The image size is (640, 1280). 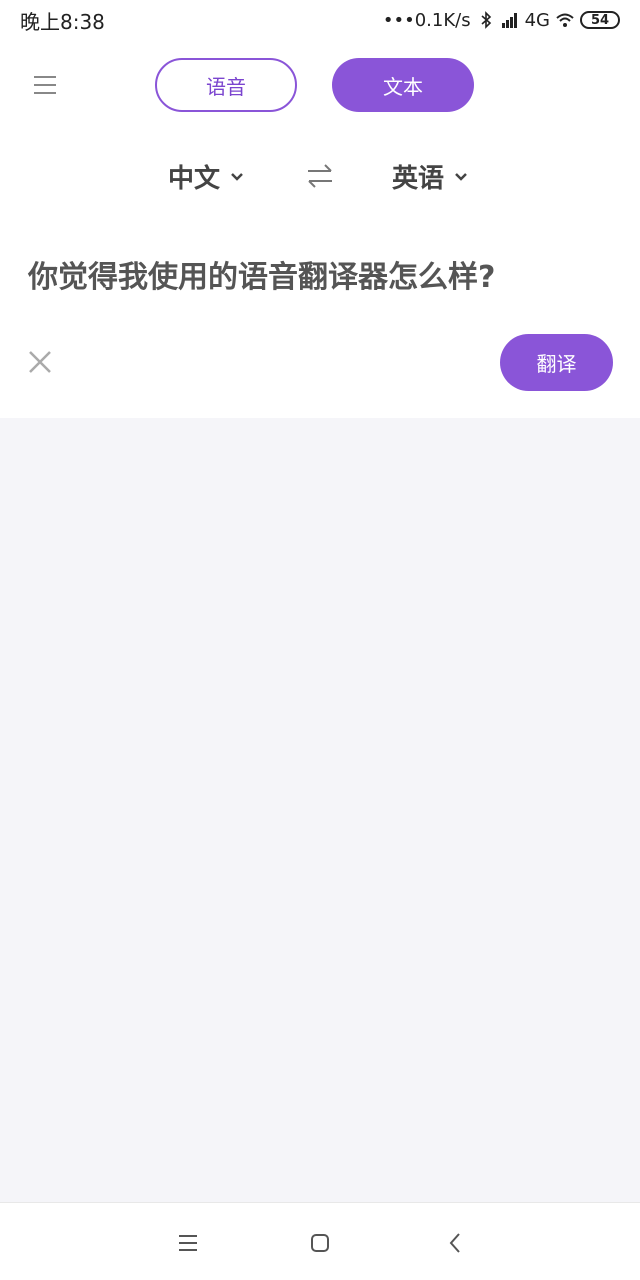 I want to click on nav-menu-icon, so click(x=188, y=1243).